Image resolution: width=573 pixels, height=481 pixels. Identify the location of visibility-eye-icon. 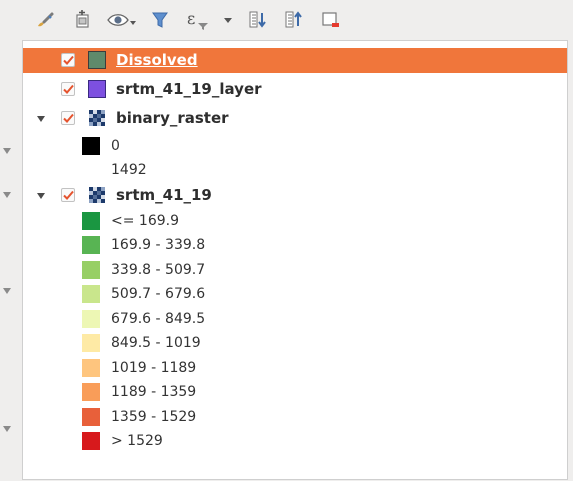
(122, 20).